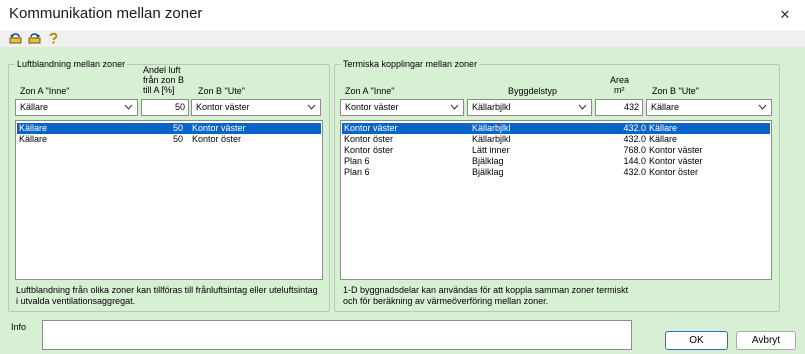  What do you see at coordinates (766, 340) in the screenshot?
I see `cancel-button: Avbryt` at bounding box center [766, 340].